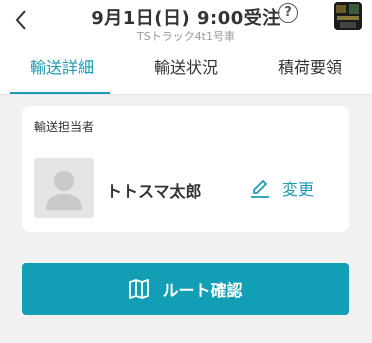  I want to click on avatar-photo, so click(348, 16).